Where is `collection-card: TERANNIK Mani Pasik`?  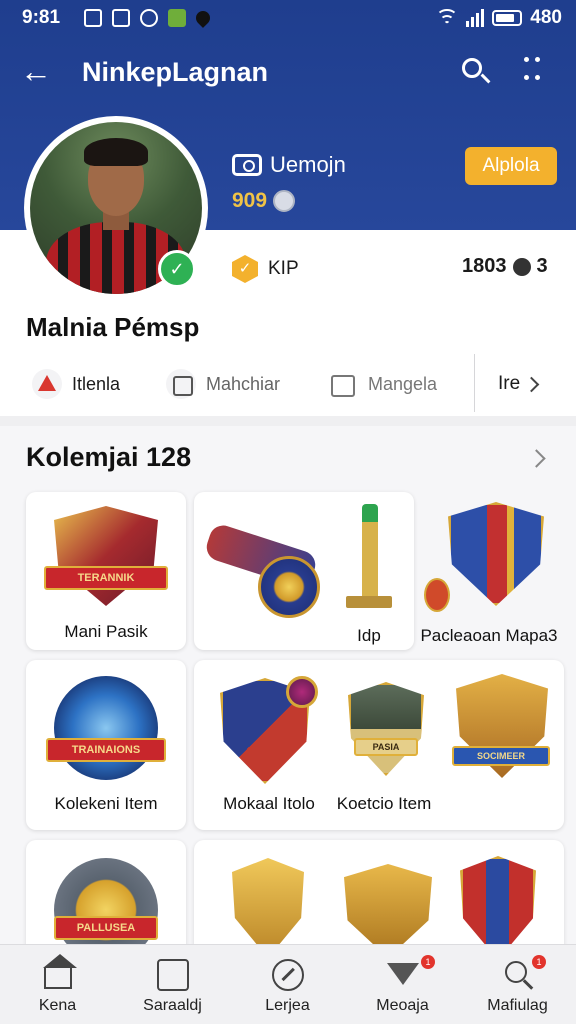
collection-card: TERANNIK Mani Pasik is located at coordinates (106, 571).